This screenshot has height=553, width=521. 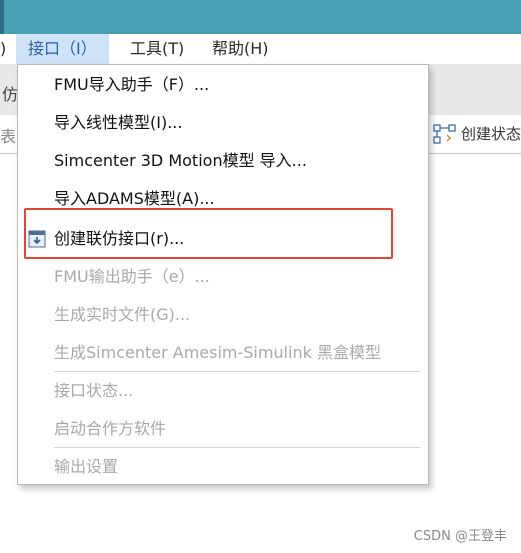 What do you see at coordinates (157, 49) in the screenshot?
I see `menu-tools: 工具(T)` at bounding box center [157, 49].